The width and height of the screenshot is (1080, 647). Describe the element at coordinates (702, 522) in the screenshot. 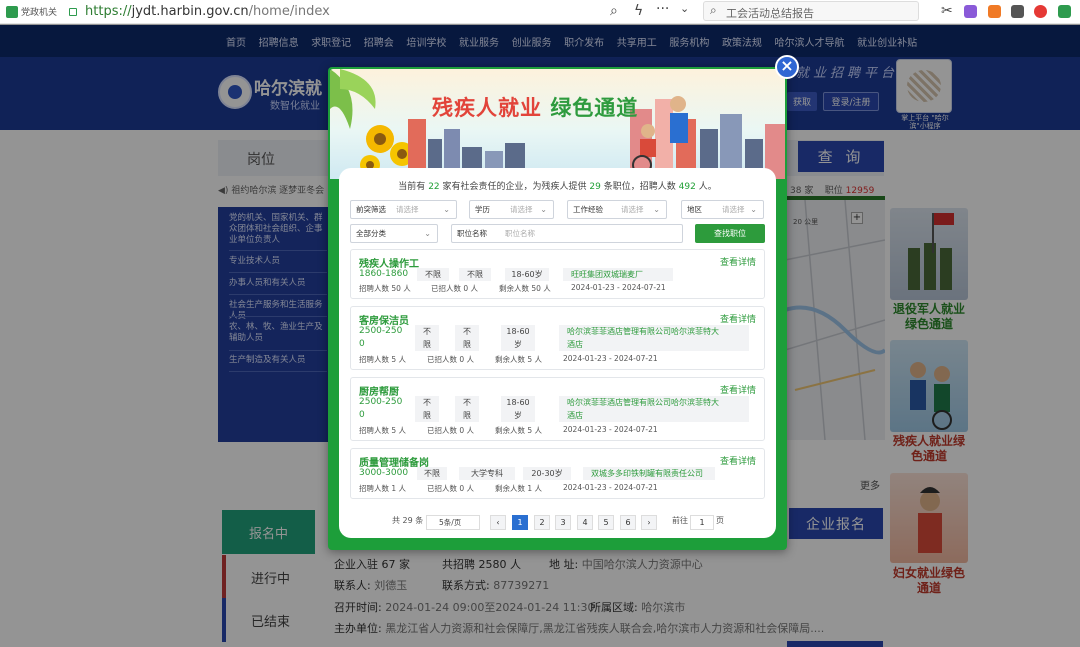

I see `goto-page-input: 1` at that location.